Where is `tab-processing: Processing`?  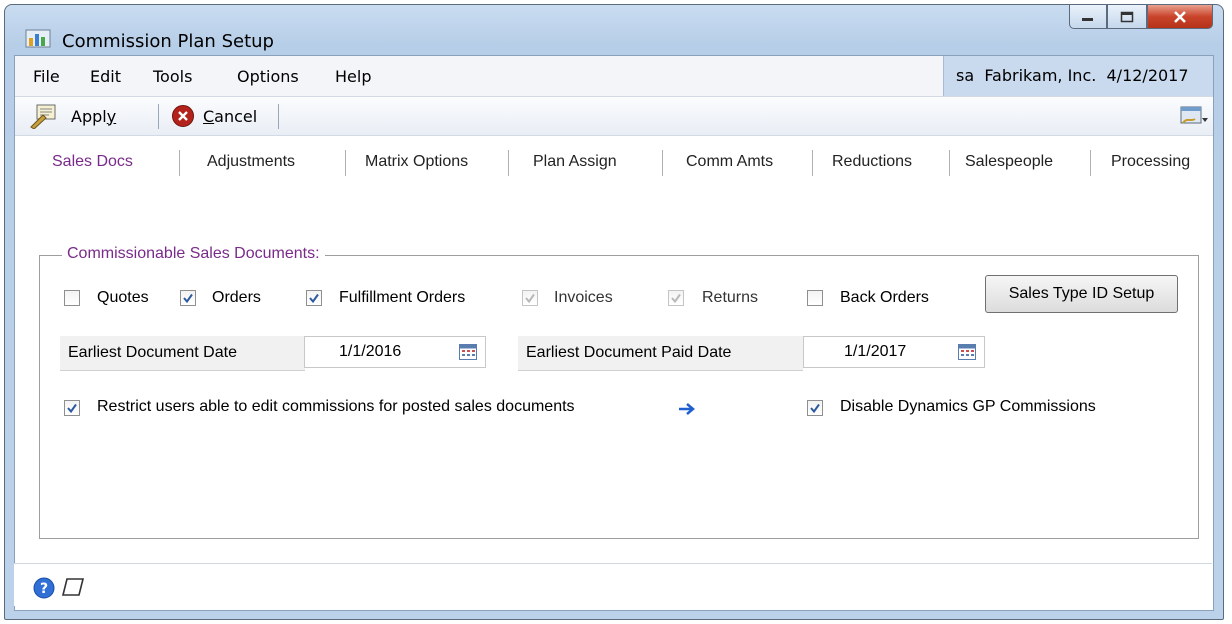 tab-processing: Processing is located at coordinates (1150, 162).